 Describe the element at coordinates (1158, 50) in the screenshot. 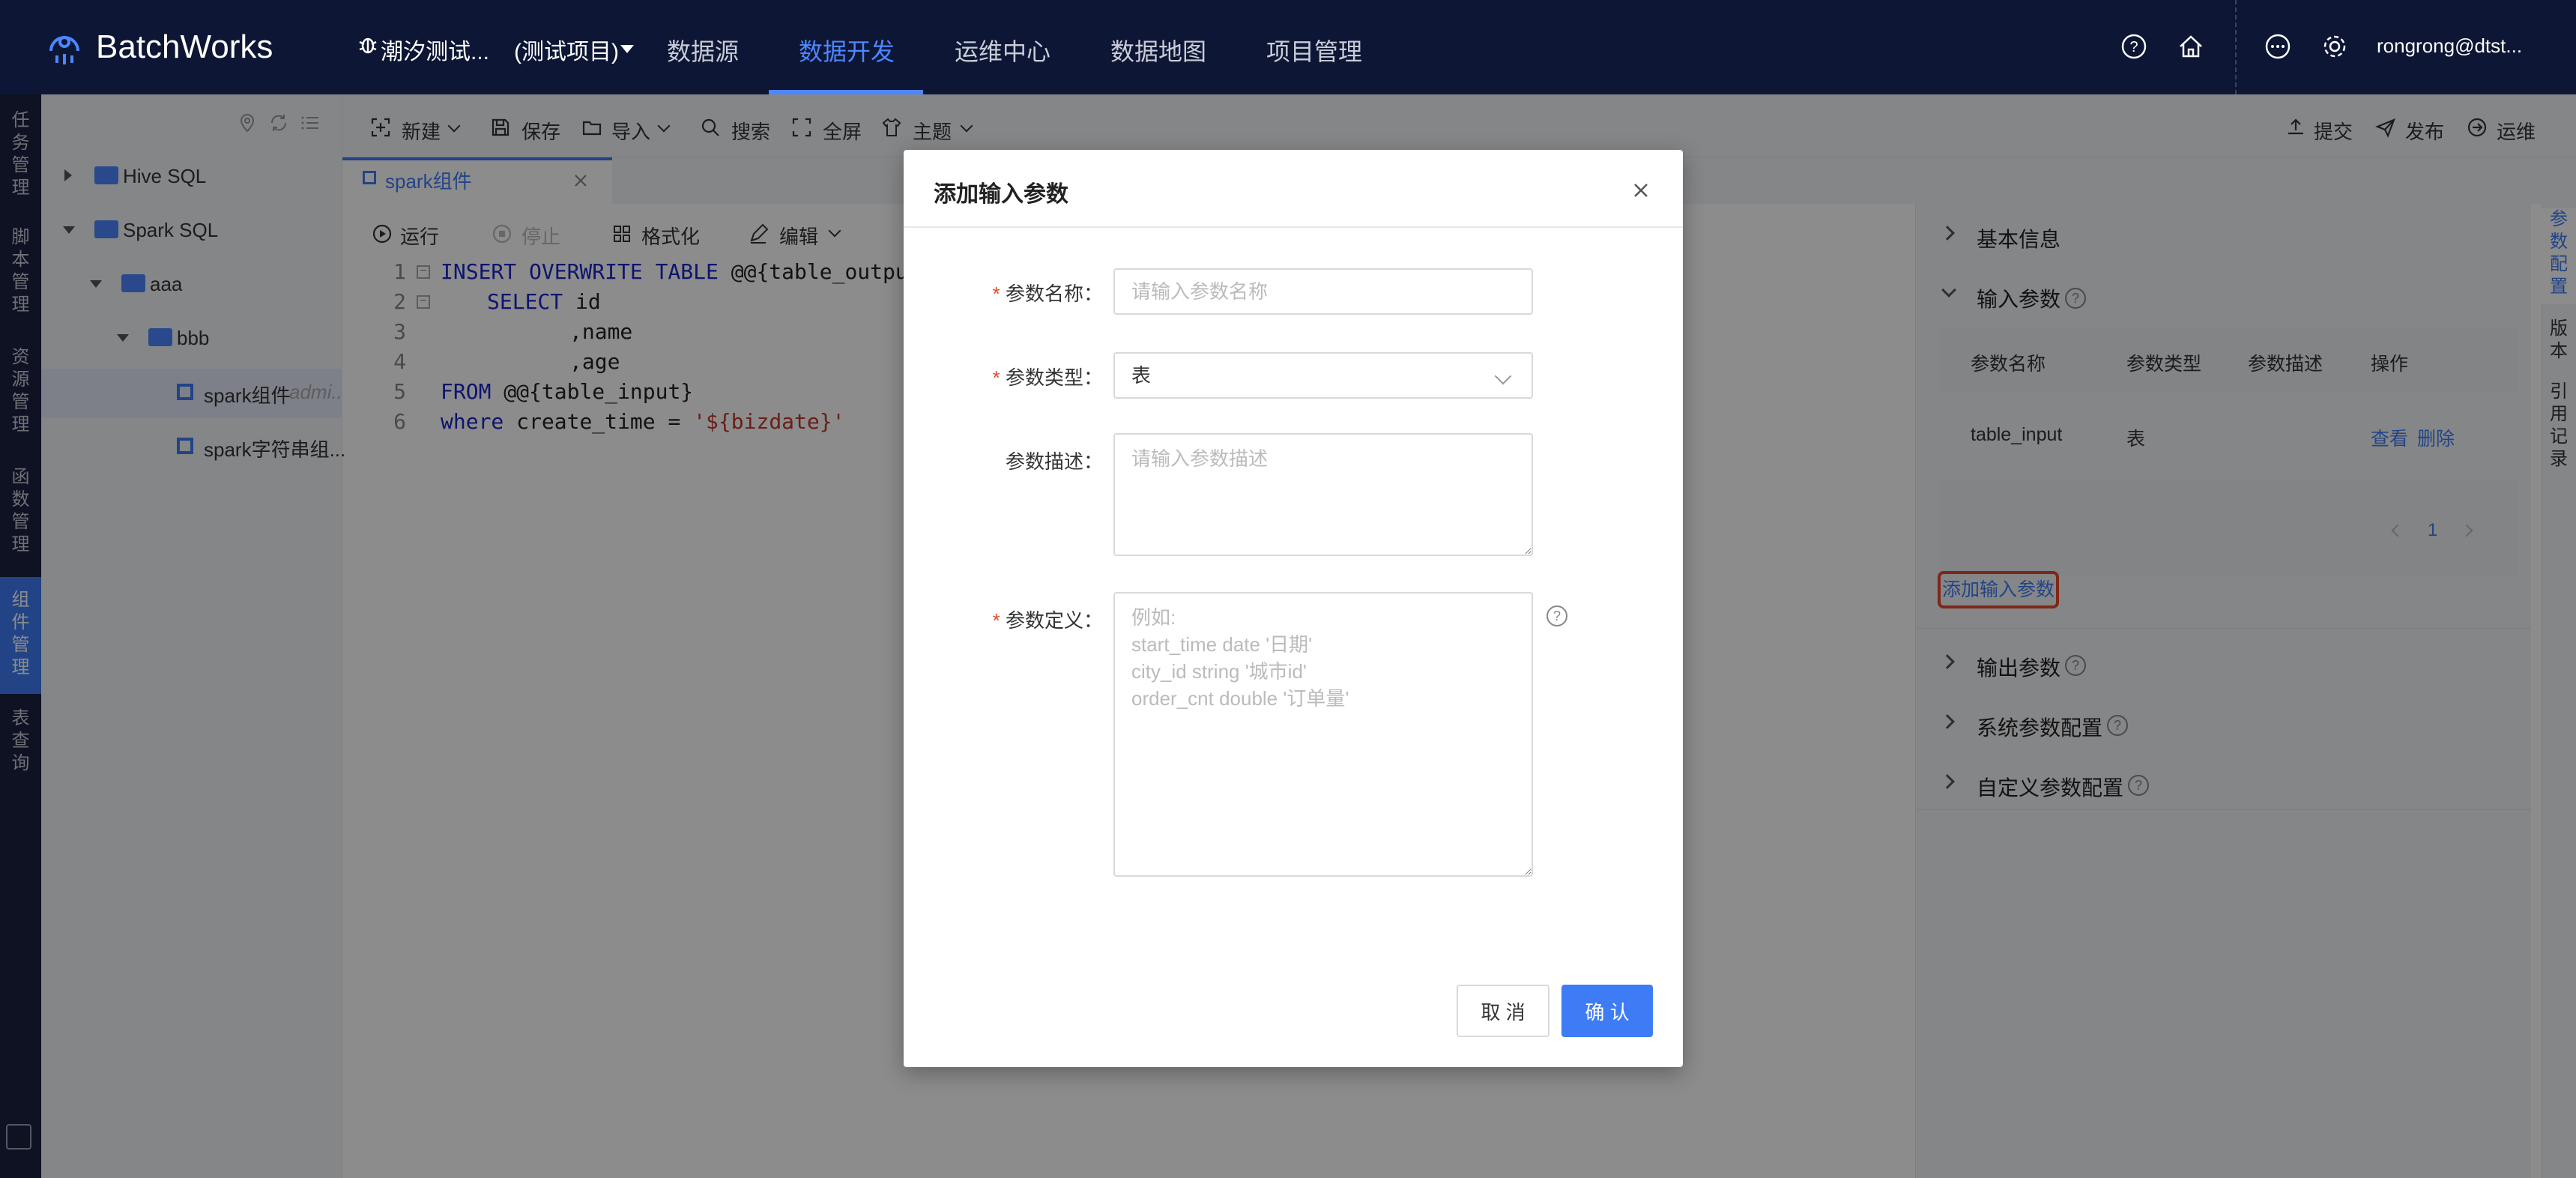

I see `nav-data-map: 数据地图` at that location.